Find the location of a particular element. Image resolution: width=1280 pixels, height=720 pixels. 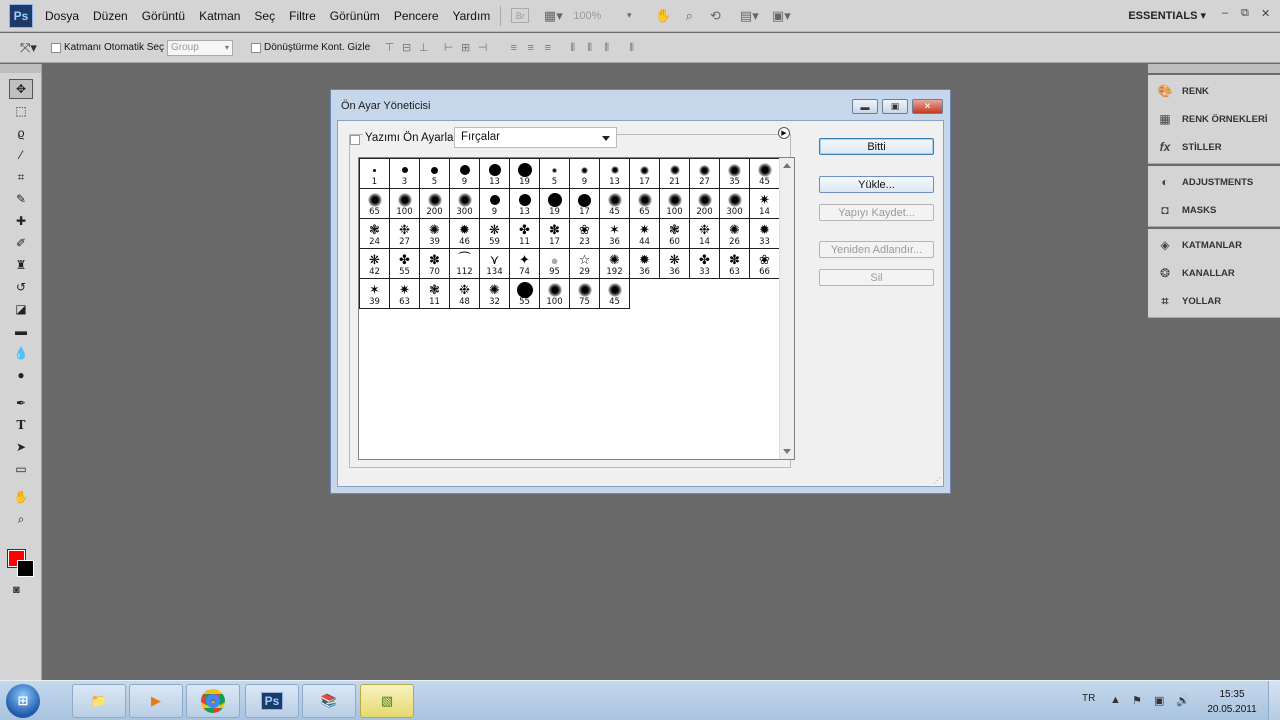

brush-tool-icon: ✐ is located at coordinates (21, 243).